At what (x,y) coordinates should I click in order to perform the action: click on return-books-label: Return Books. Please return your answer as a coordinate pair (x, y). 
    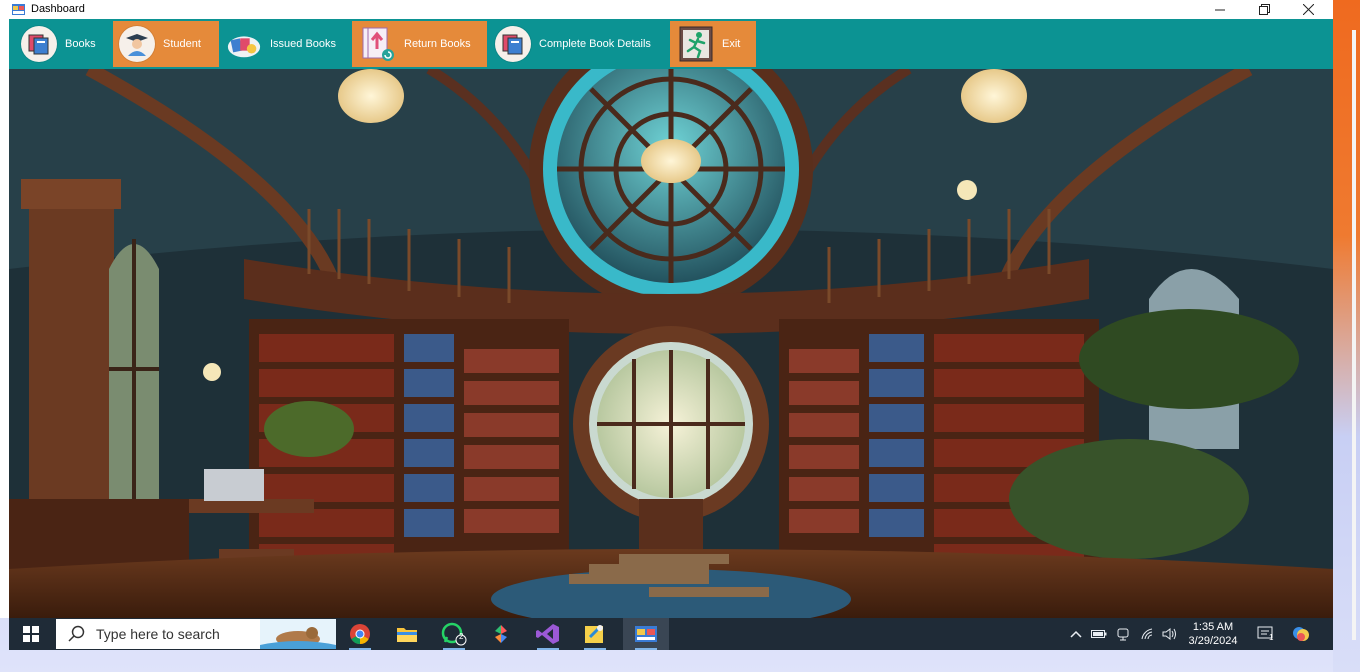
    Looking at the image, I should click on (437, 44).